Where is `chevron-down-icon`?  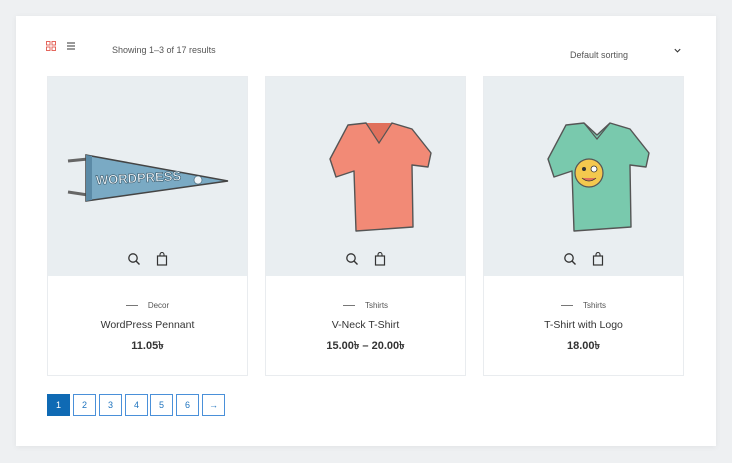
chevron-down-icon is located at coordinates (677, 50).